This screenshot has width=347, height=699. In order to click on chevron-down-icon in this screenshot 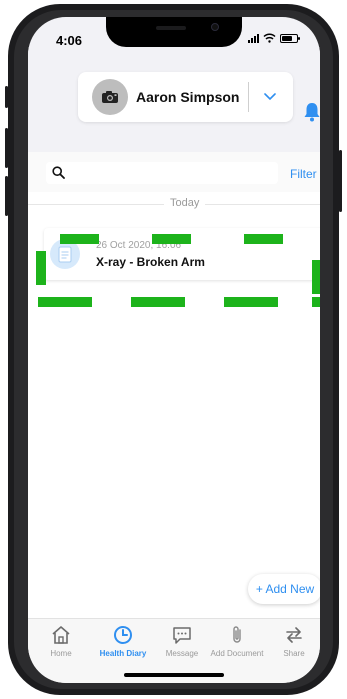, I will do `click(270, 97)`.